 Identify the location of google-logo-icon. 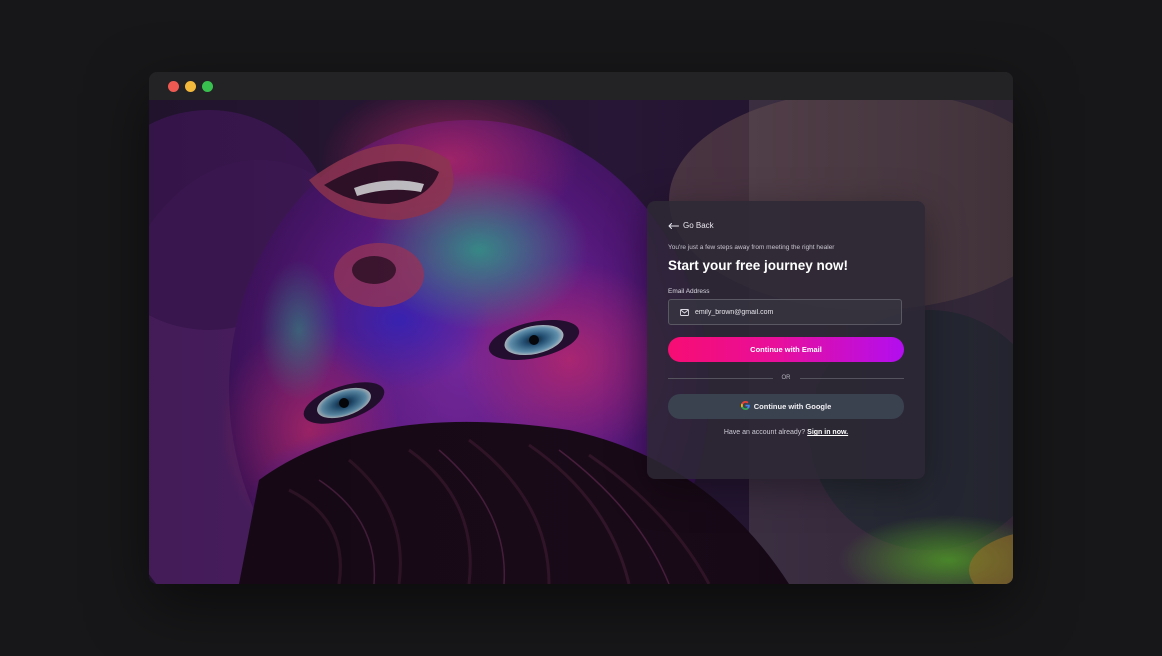
(745, 406).